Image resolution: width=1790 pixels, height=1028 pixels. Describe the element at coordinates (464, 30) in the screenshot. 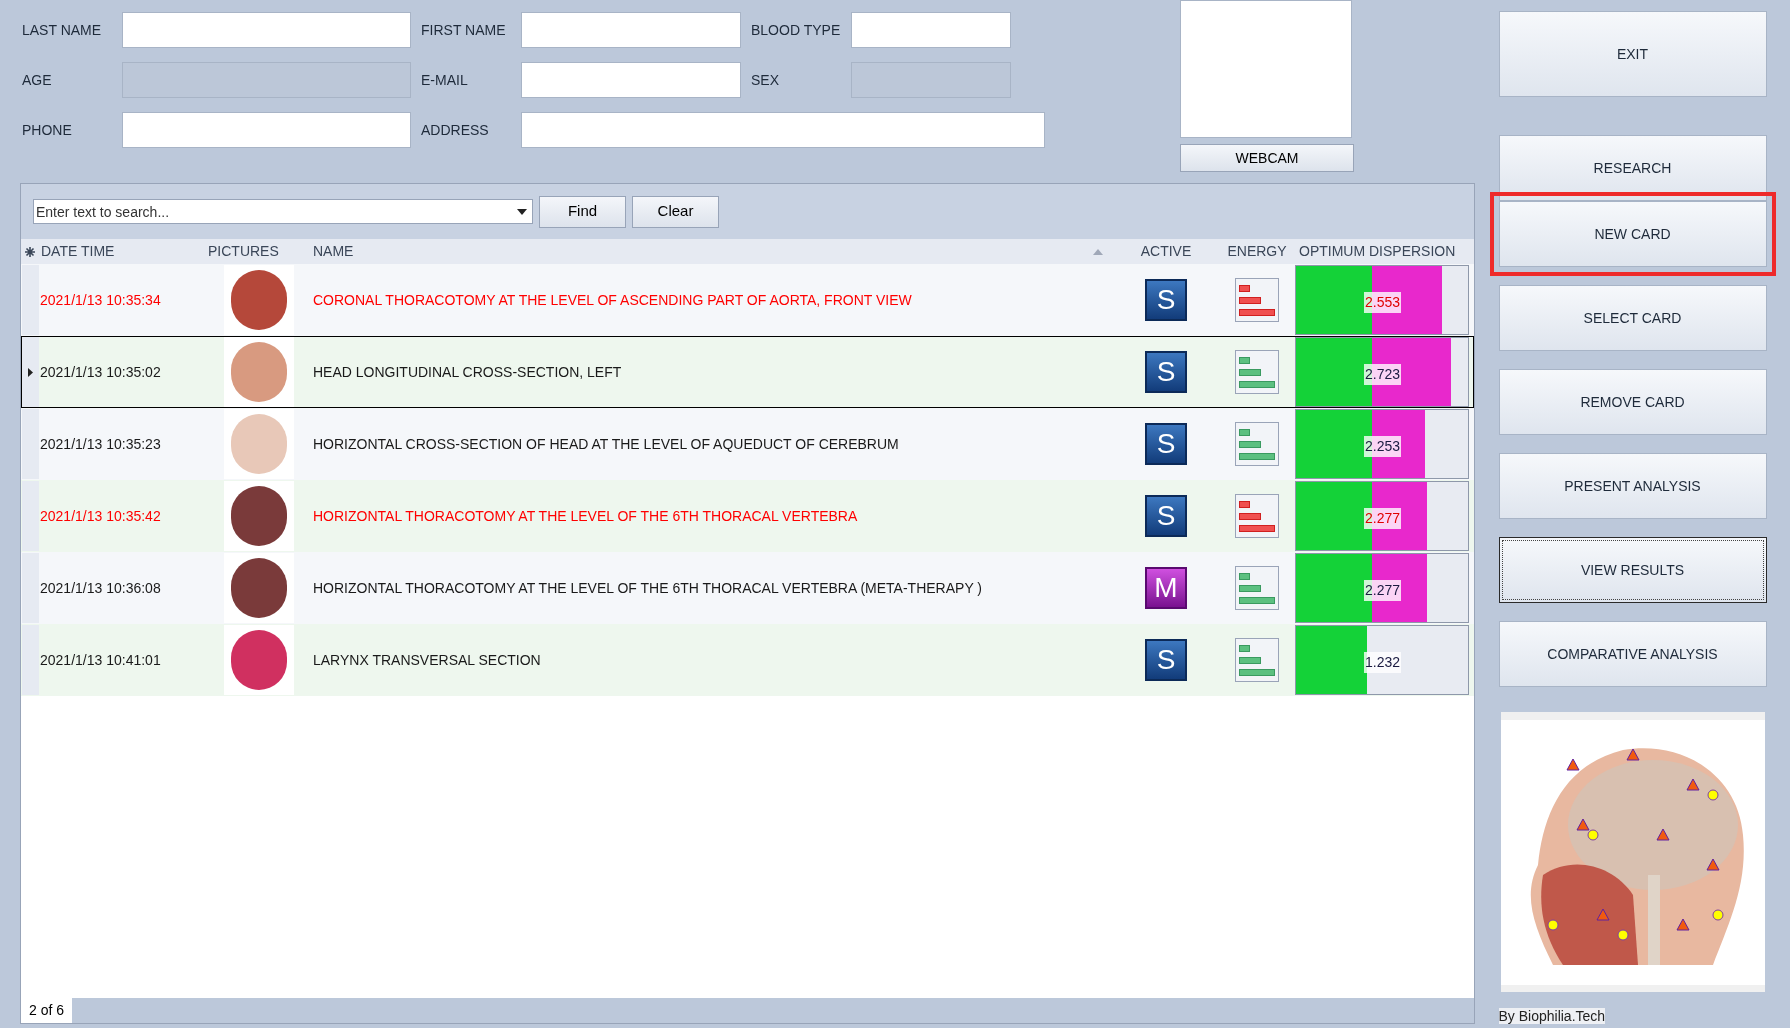

I see `field-label: FIRST NAME` at that location.